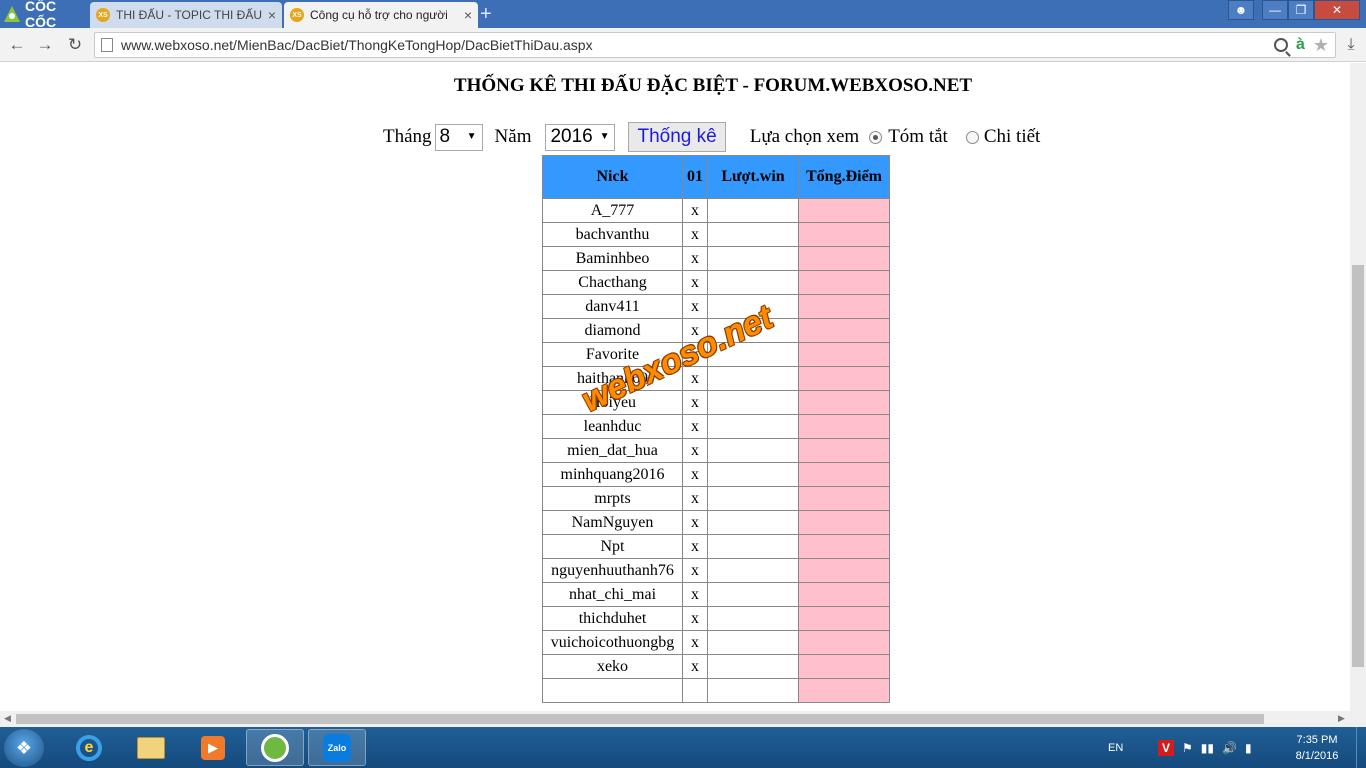  What do you see at coordinates (1337, 10) in the screenshot?
I see `window-close-icon: ✕` at bounding box center [1337, 10].